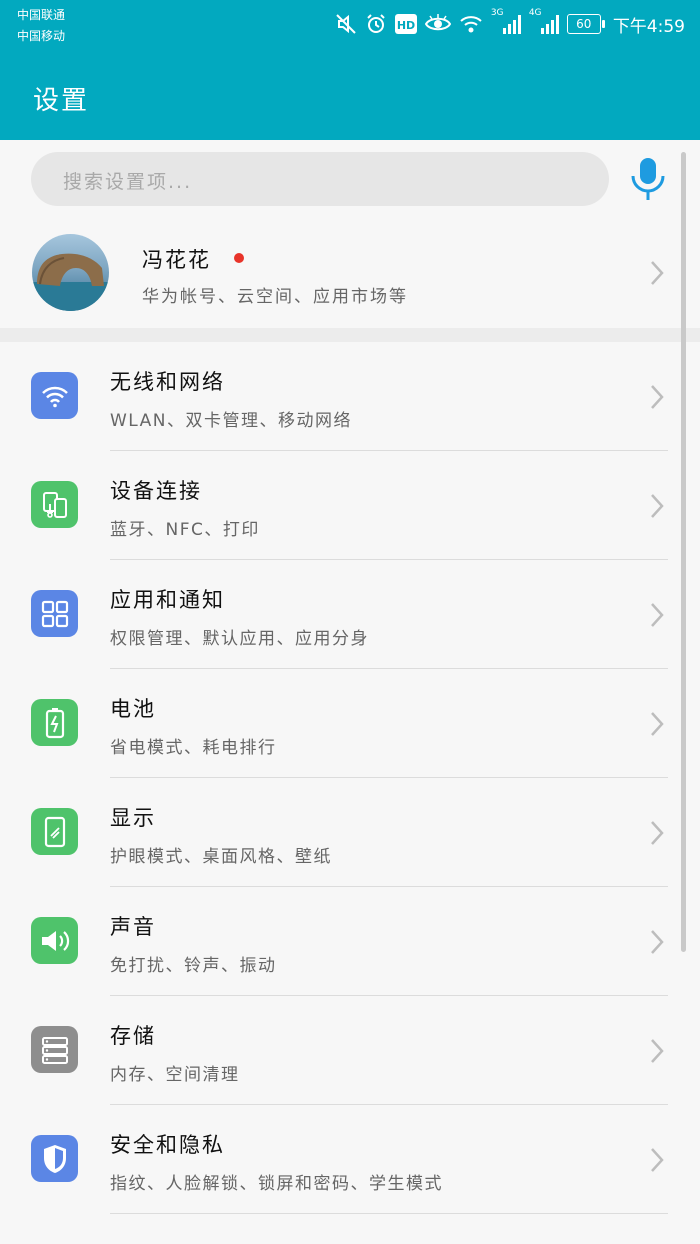  Describe the element at coordinates (54, 395) in the screenshot. I see `wifi-icon` at that location.